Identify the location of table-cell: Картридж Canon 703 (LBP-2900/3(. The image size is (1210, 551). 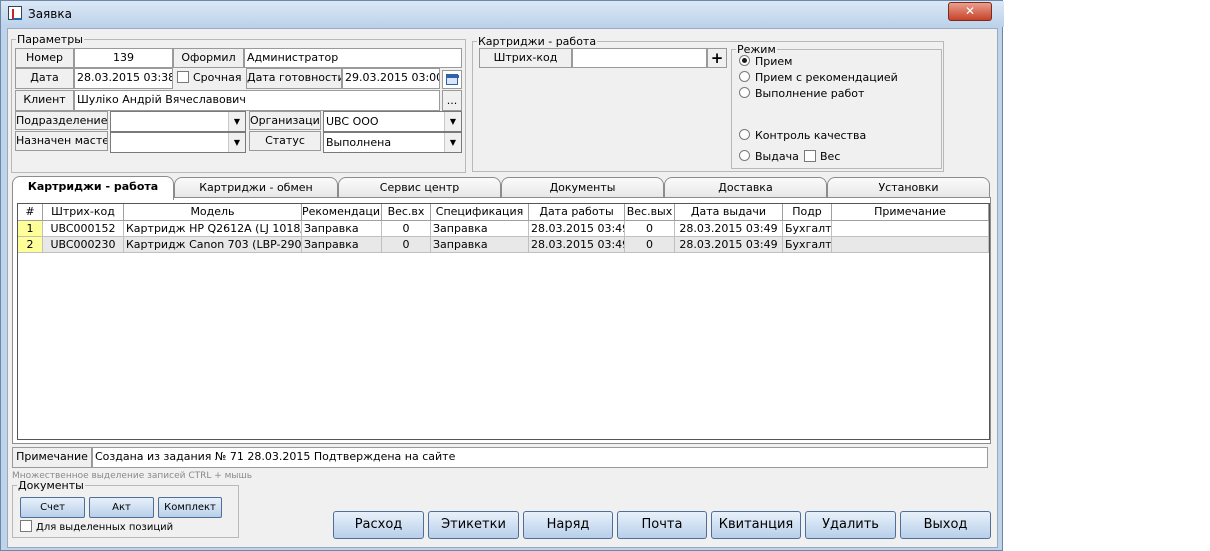
(213, 245).